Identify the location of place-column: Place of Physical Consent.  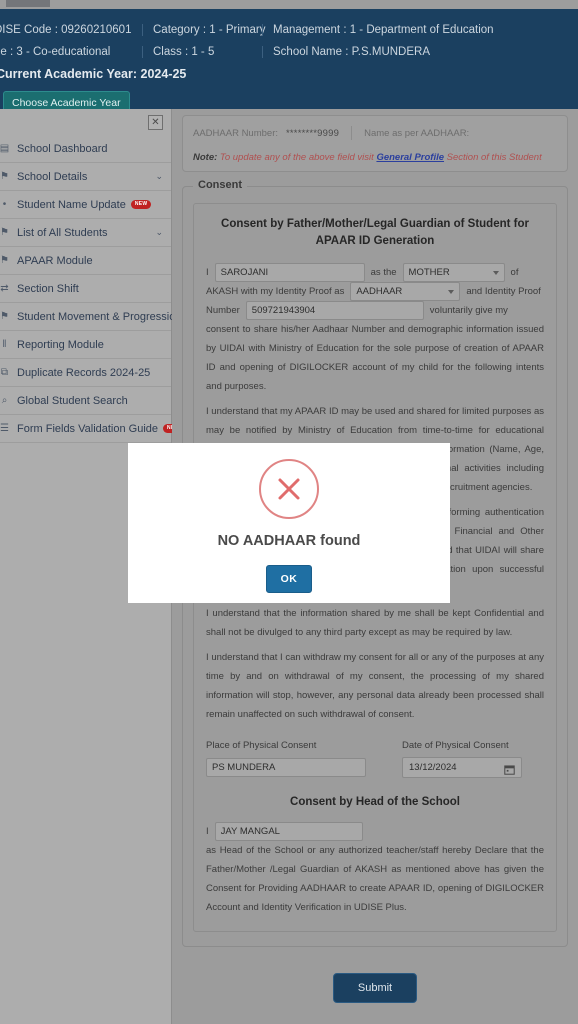
(286, 759).